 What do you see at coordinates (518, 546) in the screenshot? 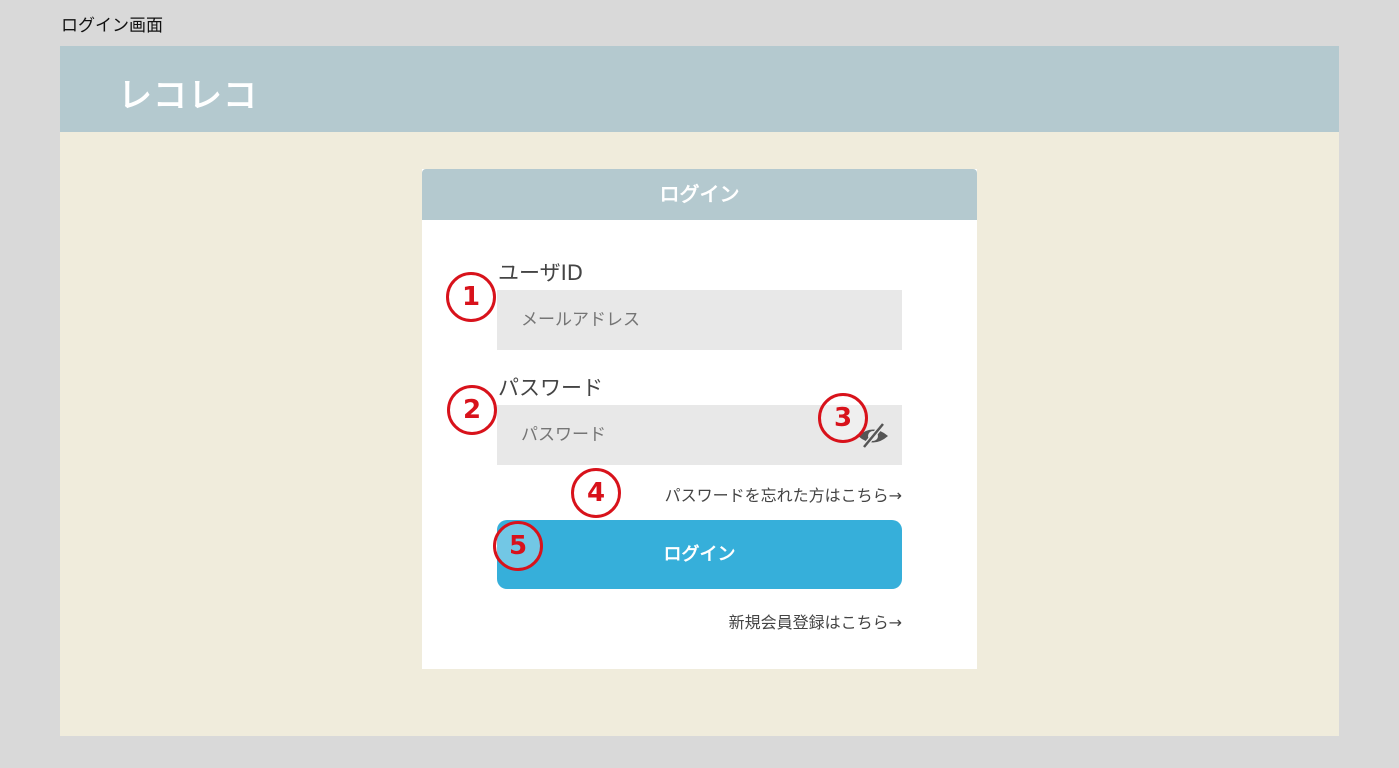
I see `annotation-marker: 5` at bounding box center [518, 546].